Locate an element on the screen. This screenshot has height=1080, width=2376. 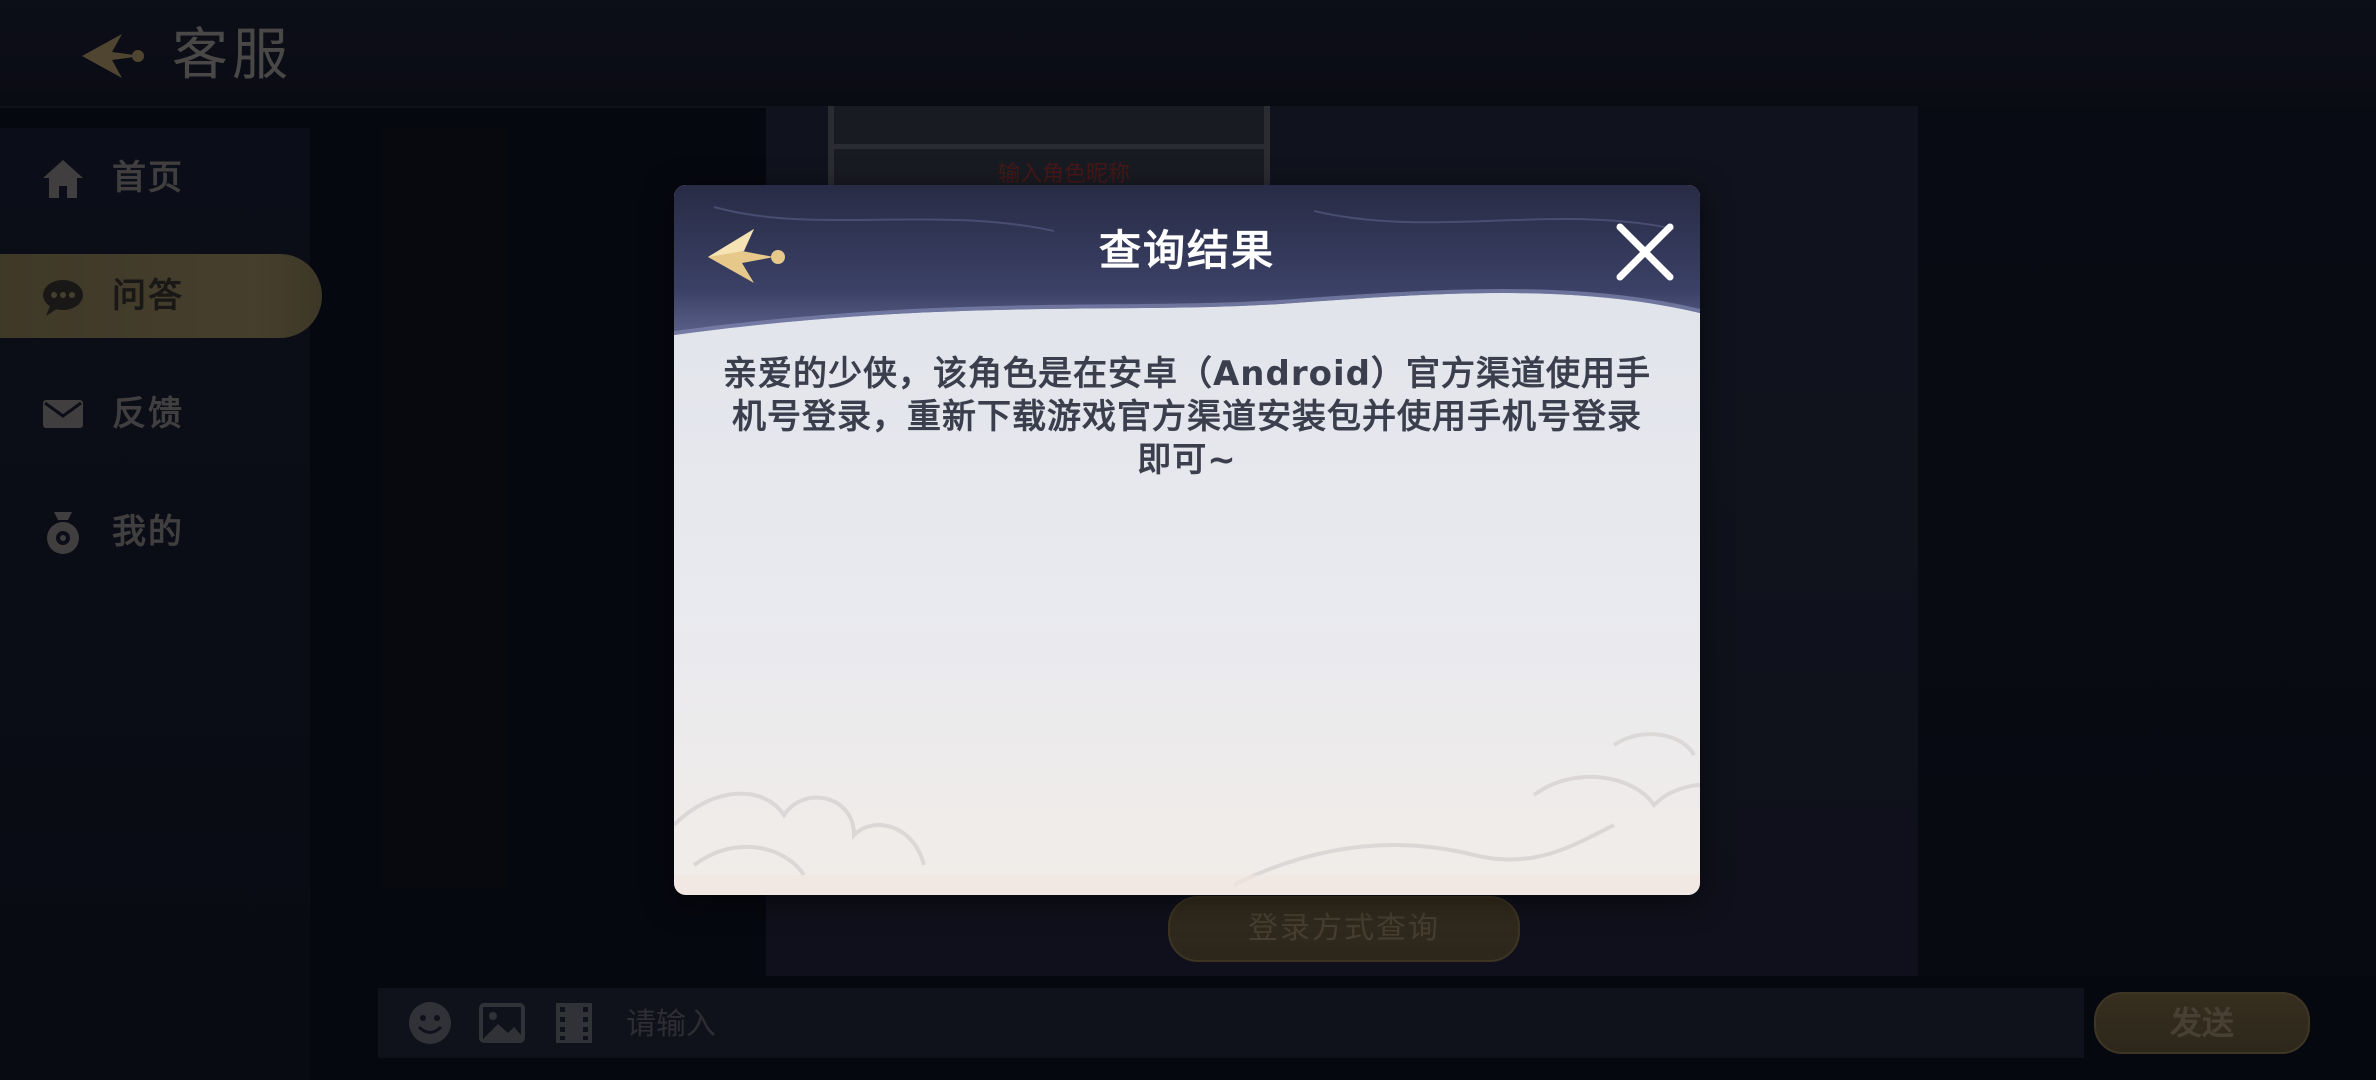
message-line: 亲爱的少侠，该角色是在安卓（Android）官方渠道使用手 is located at coordinates (1187, 374).